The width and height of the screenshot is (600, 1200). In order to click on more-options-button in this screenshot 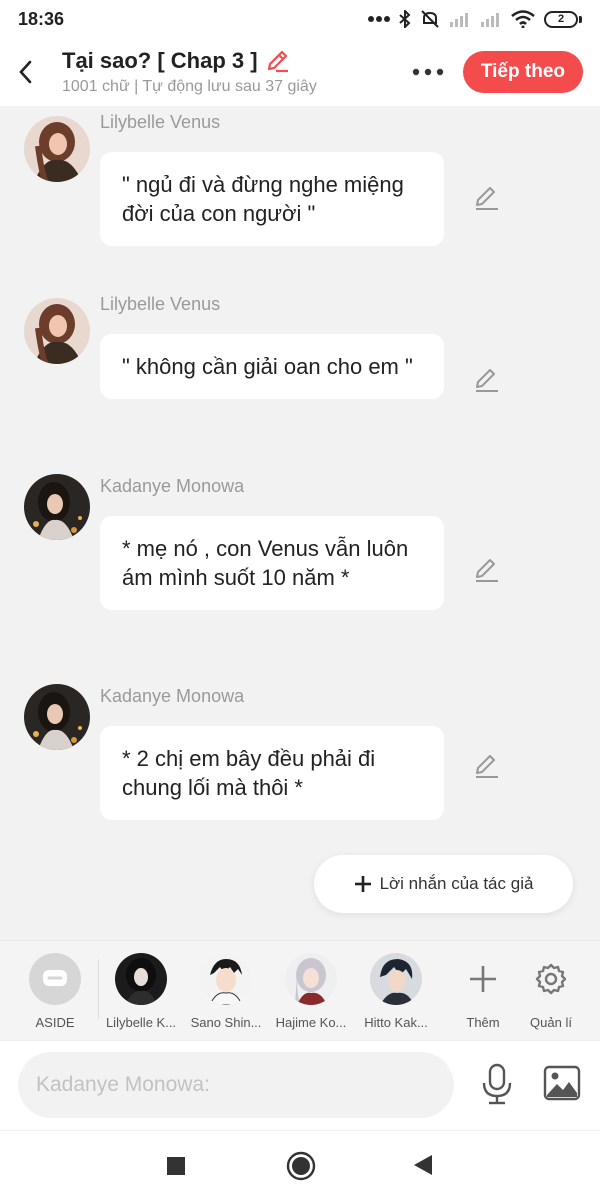, I will do `click(428, 72)`.